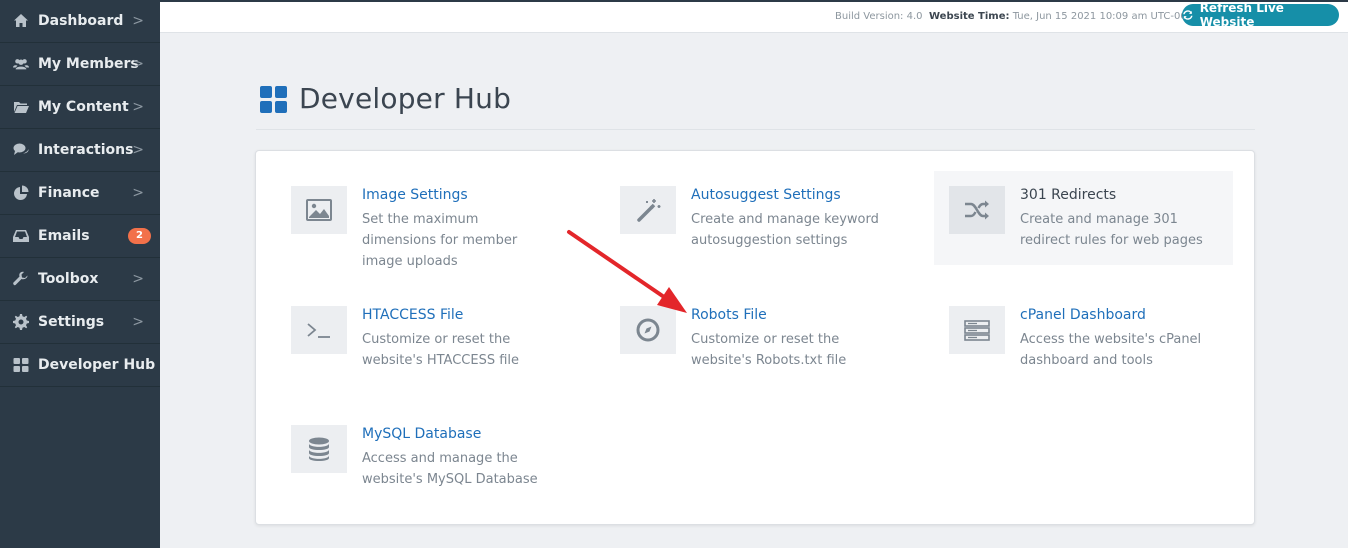  I want to click on sidebar-item-emails: Emails 2, so click(80, 236).